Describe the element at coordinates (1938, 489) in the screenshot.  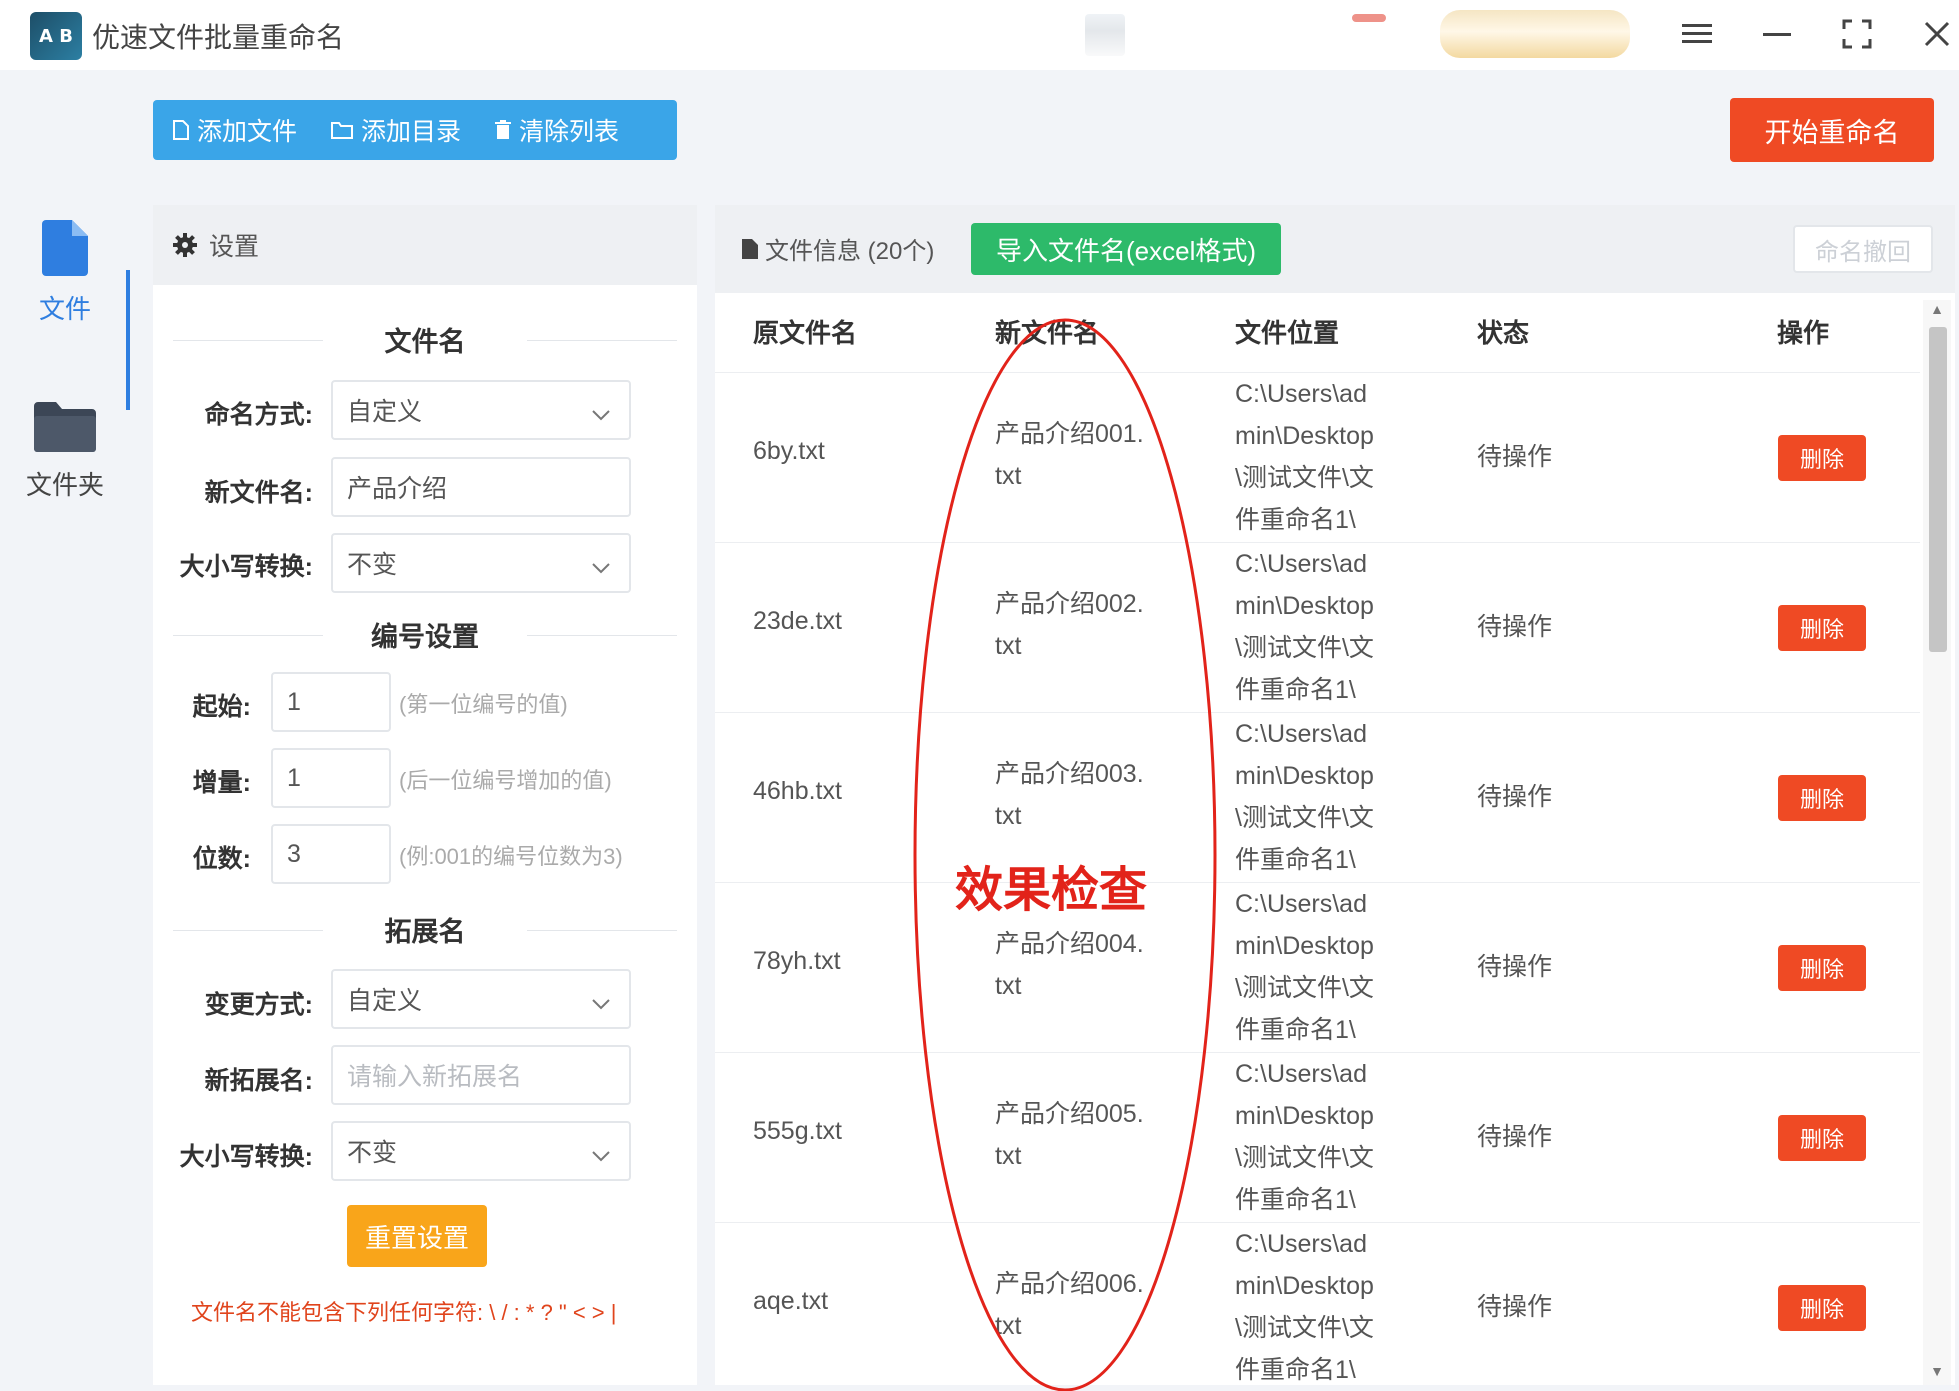
I see `scrollbar-thumb` at that location.